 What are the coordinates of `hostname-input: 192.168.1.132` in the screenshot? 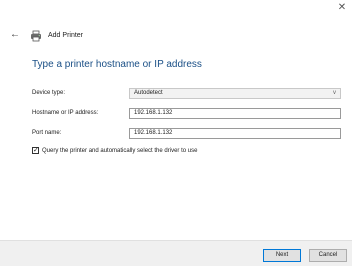 It's located at (235, 113).